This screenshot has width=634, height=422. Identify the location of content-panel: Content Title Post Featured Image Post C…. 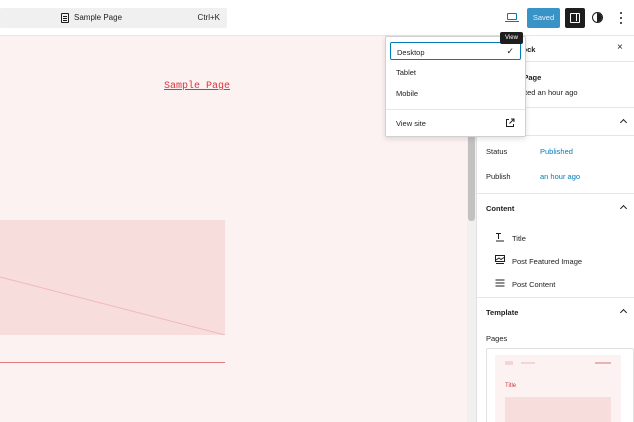
(555, 246).